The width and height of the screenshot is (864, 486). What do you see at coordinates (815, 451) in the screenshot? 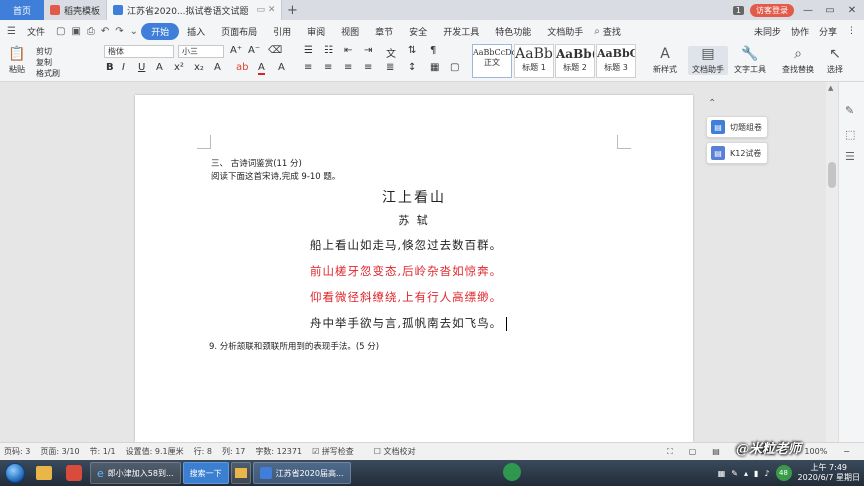
I see `zoom-level: 100%` at bounding box center [815, 451].